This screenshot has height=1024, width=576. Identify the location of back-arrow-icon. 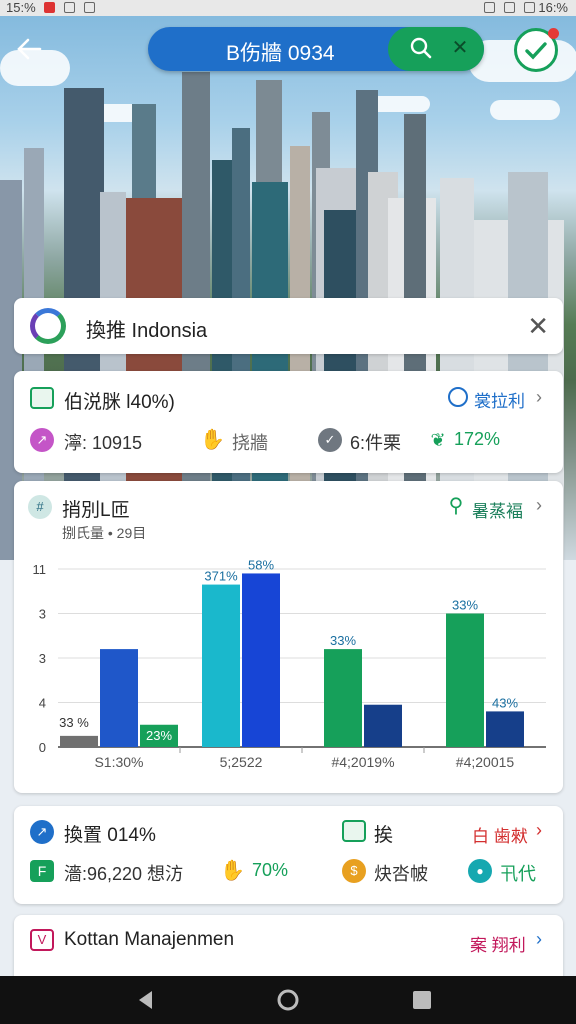
(29, 49).